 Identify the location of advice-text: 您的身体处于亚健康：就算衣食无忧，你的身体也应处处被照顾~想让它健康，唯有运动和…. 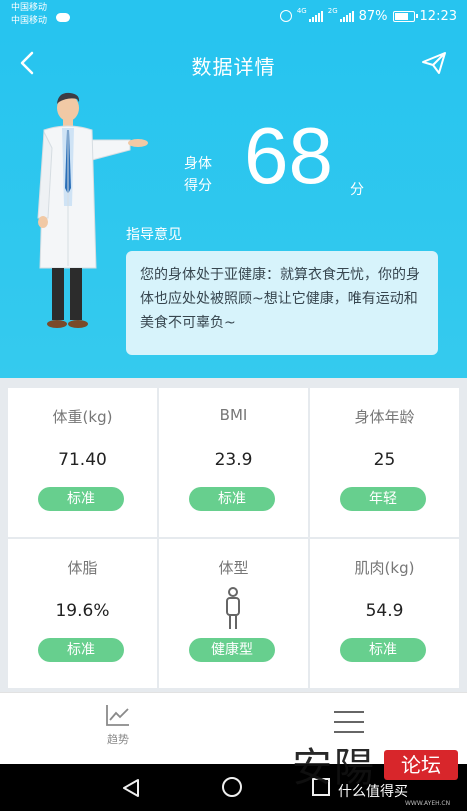
(282, 303).